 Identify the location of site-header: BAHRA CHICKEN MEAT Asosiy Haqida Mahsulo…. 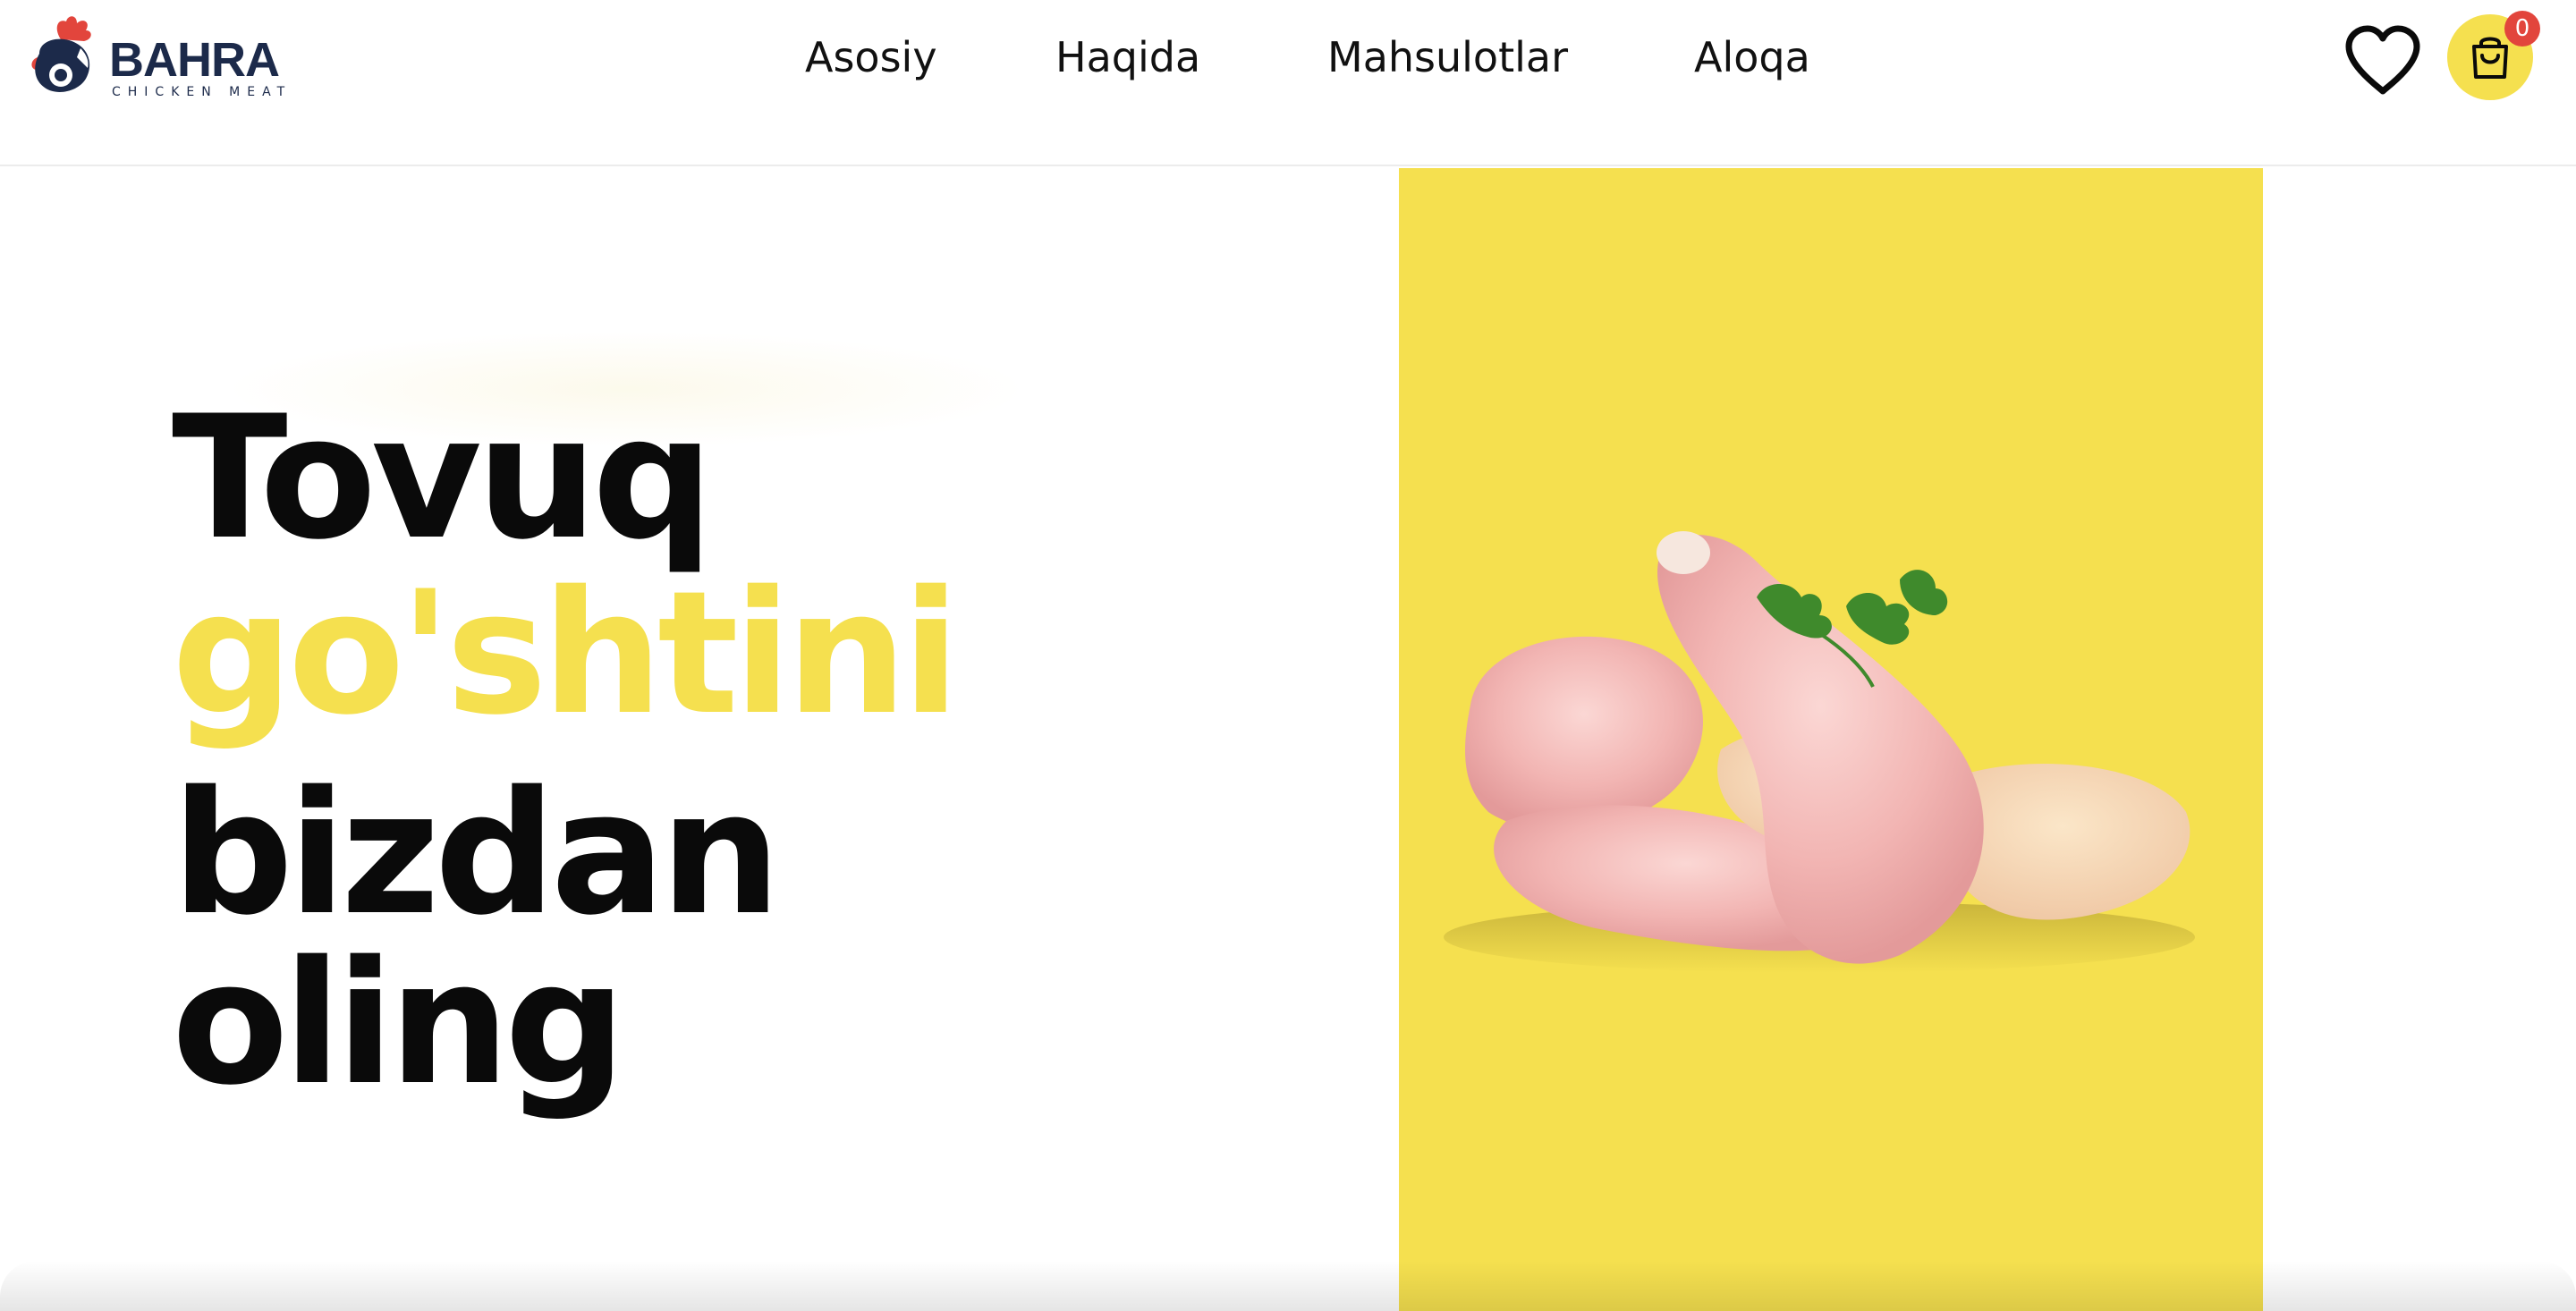
(1288, 83).